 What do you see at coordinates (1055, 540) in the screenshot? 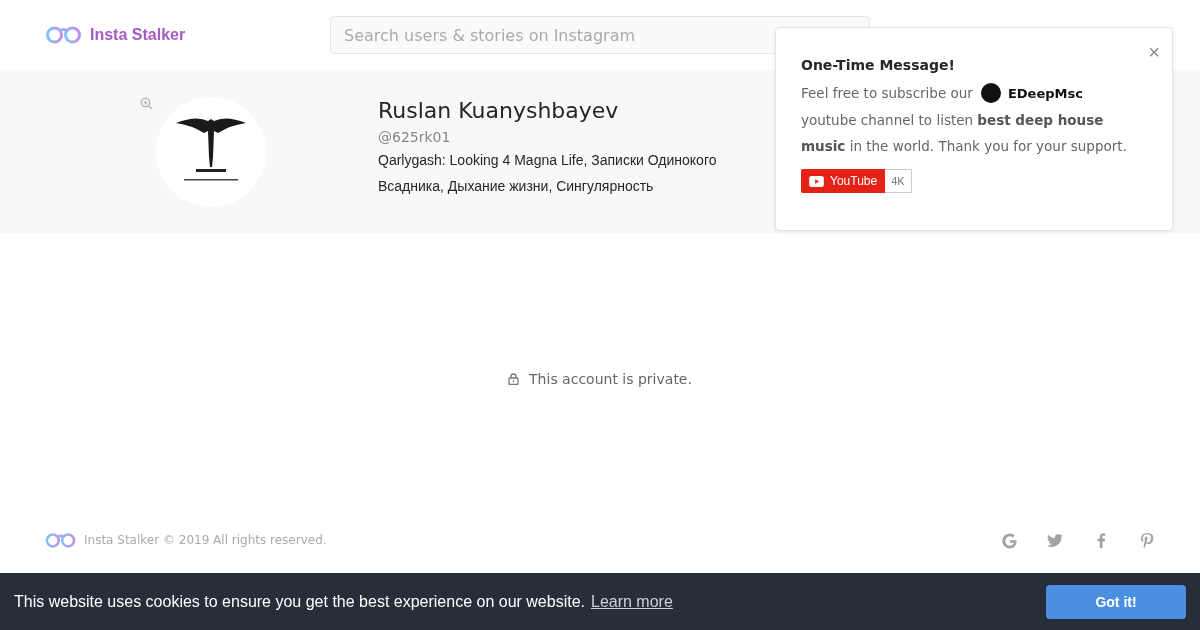
I see `twitter-icon` at bounding box center [1055, 540].